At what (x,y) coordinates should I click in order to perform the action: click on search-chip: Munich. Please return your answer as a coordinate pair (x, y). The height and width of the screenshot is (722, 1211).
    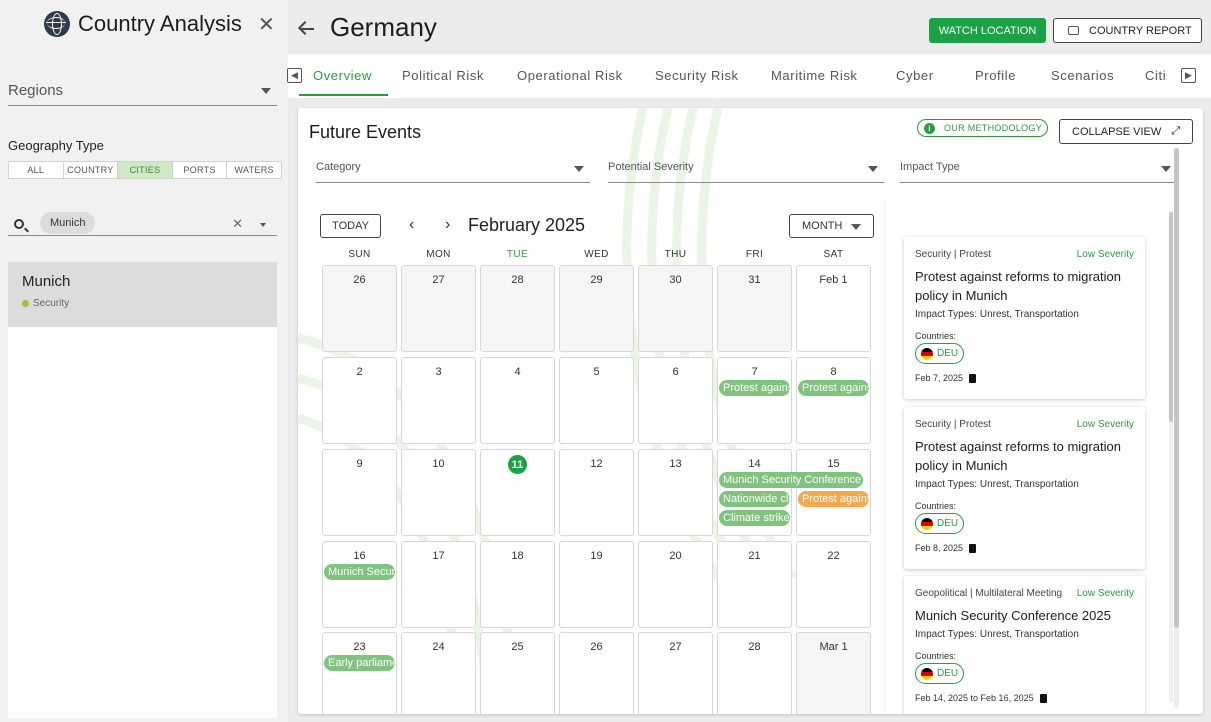
    Looking at the image, I should click on (68, 223).